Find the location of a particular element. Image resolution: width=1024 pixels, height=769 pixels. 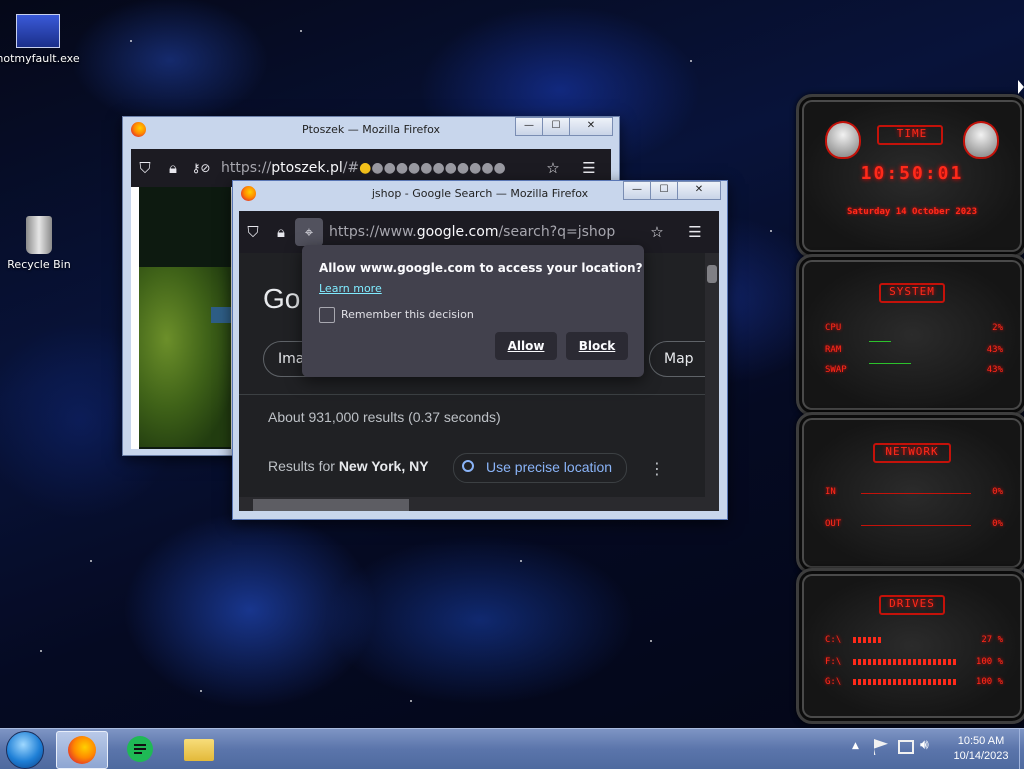

system-label: CPU is located at coordinates (833, 328).